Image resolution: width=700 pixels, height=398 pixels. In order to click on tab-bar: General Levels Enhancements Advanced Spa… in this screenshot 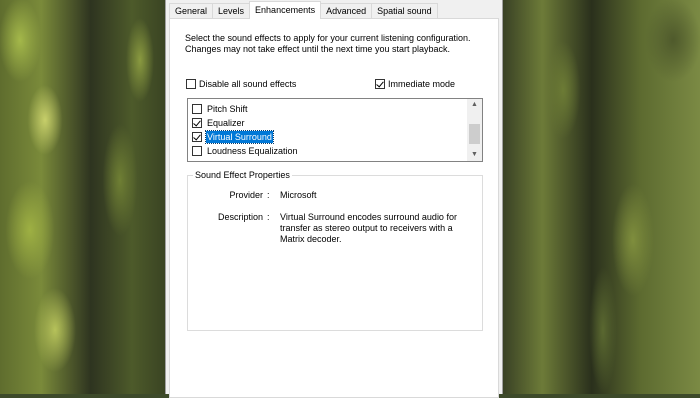, I will do `click(303, 10)`.